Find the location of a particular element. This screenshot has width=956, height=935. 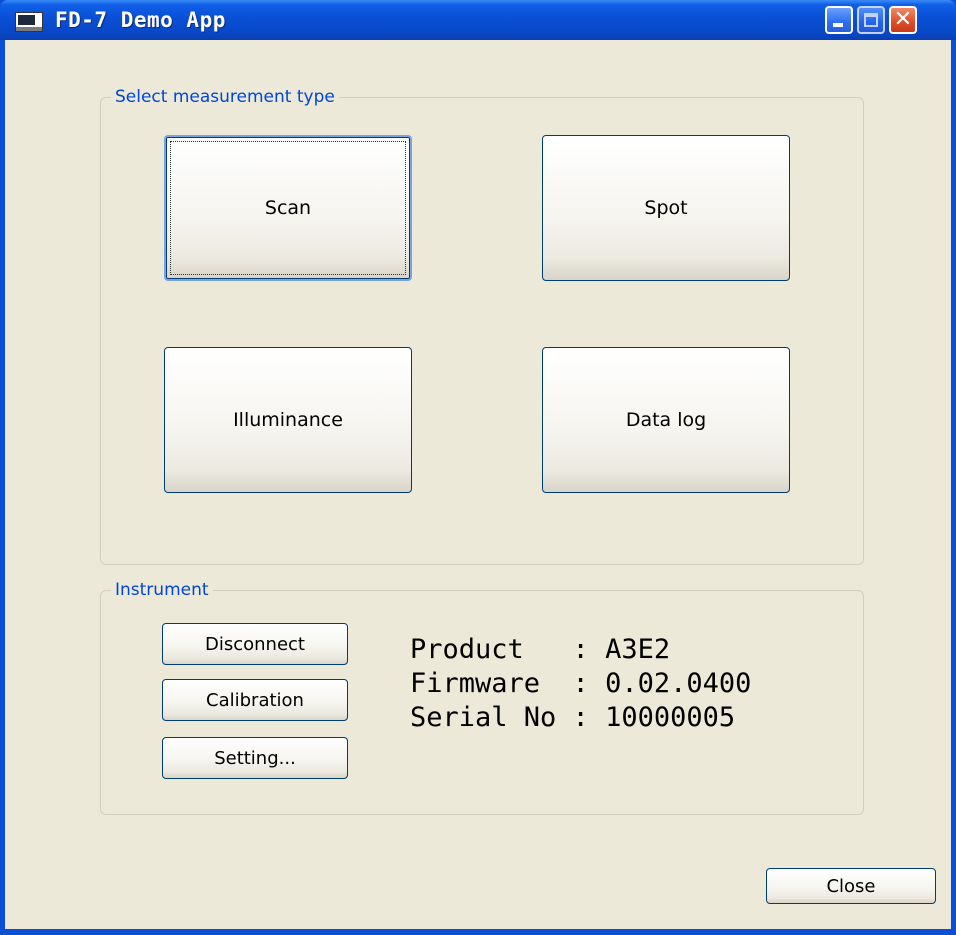

maximize-icon is located at coordinates (871, 20).